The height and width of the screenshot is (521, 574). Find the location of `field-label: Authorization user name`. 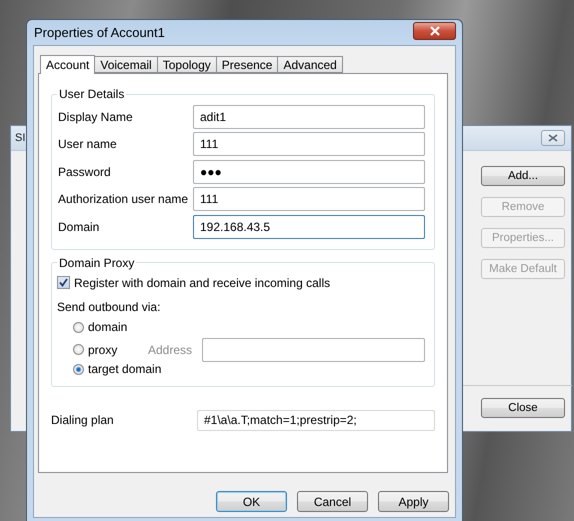

field-label: Authorization user name is located at coordinates (123, 199).